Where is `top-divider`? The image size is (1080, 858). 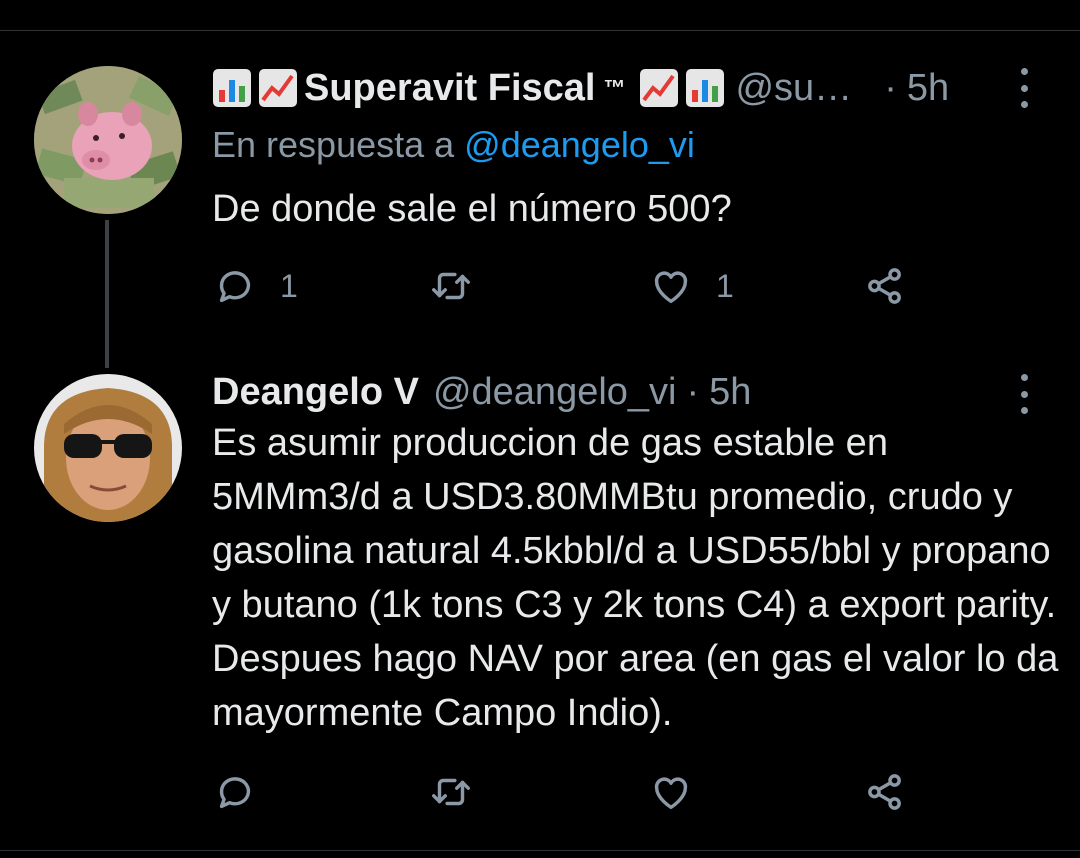
top-divider is located at coordinates (540, 30).